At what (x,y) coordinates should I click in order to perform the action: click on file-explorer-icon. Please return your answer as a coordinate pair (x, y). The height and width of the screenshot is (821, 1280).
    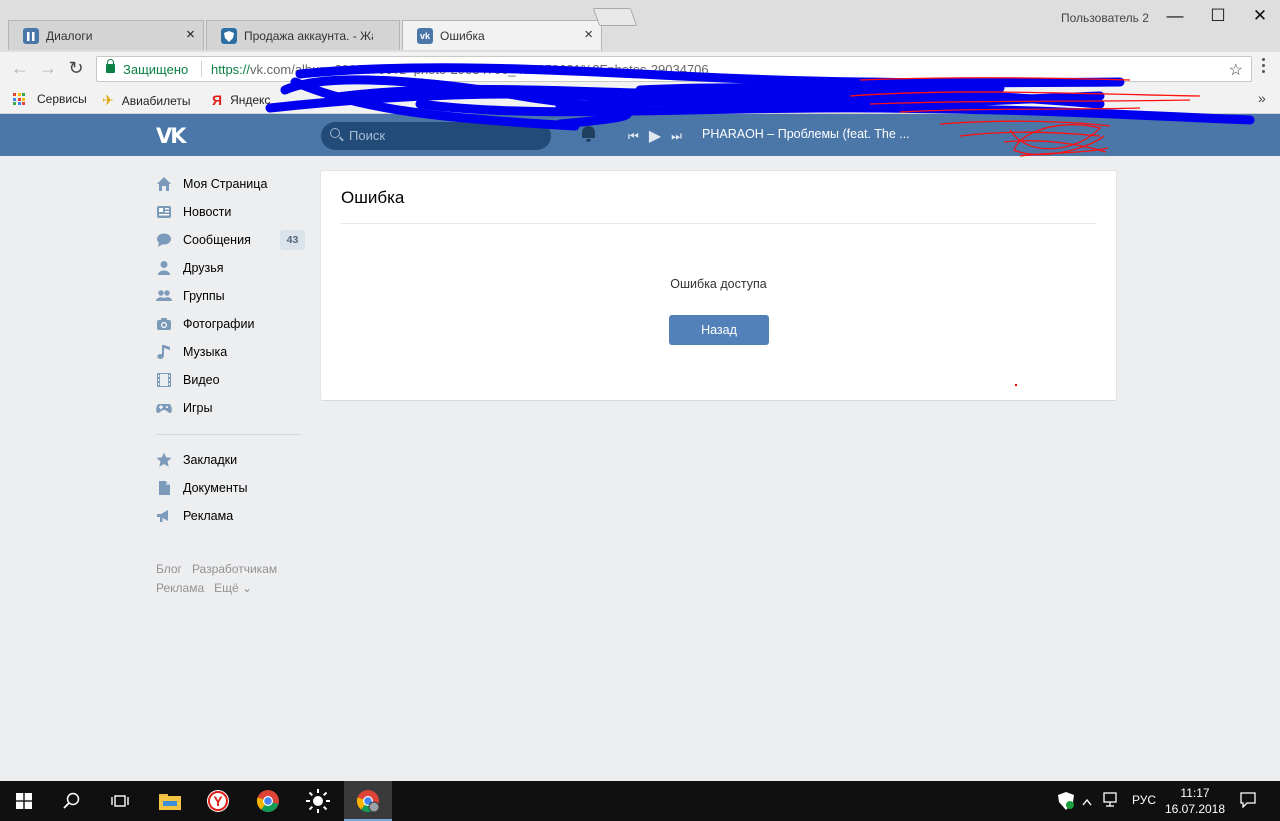
    Looking at the image, I should click on (170, 801).